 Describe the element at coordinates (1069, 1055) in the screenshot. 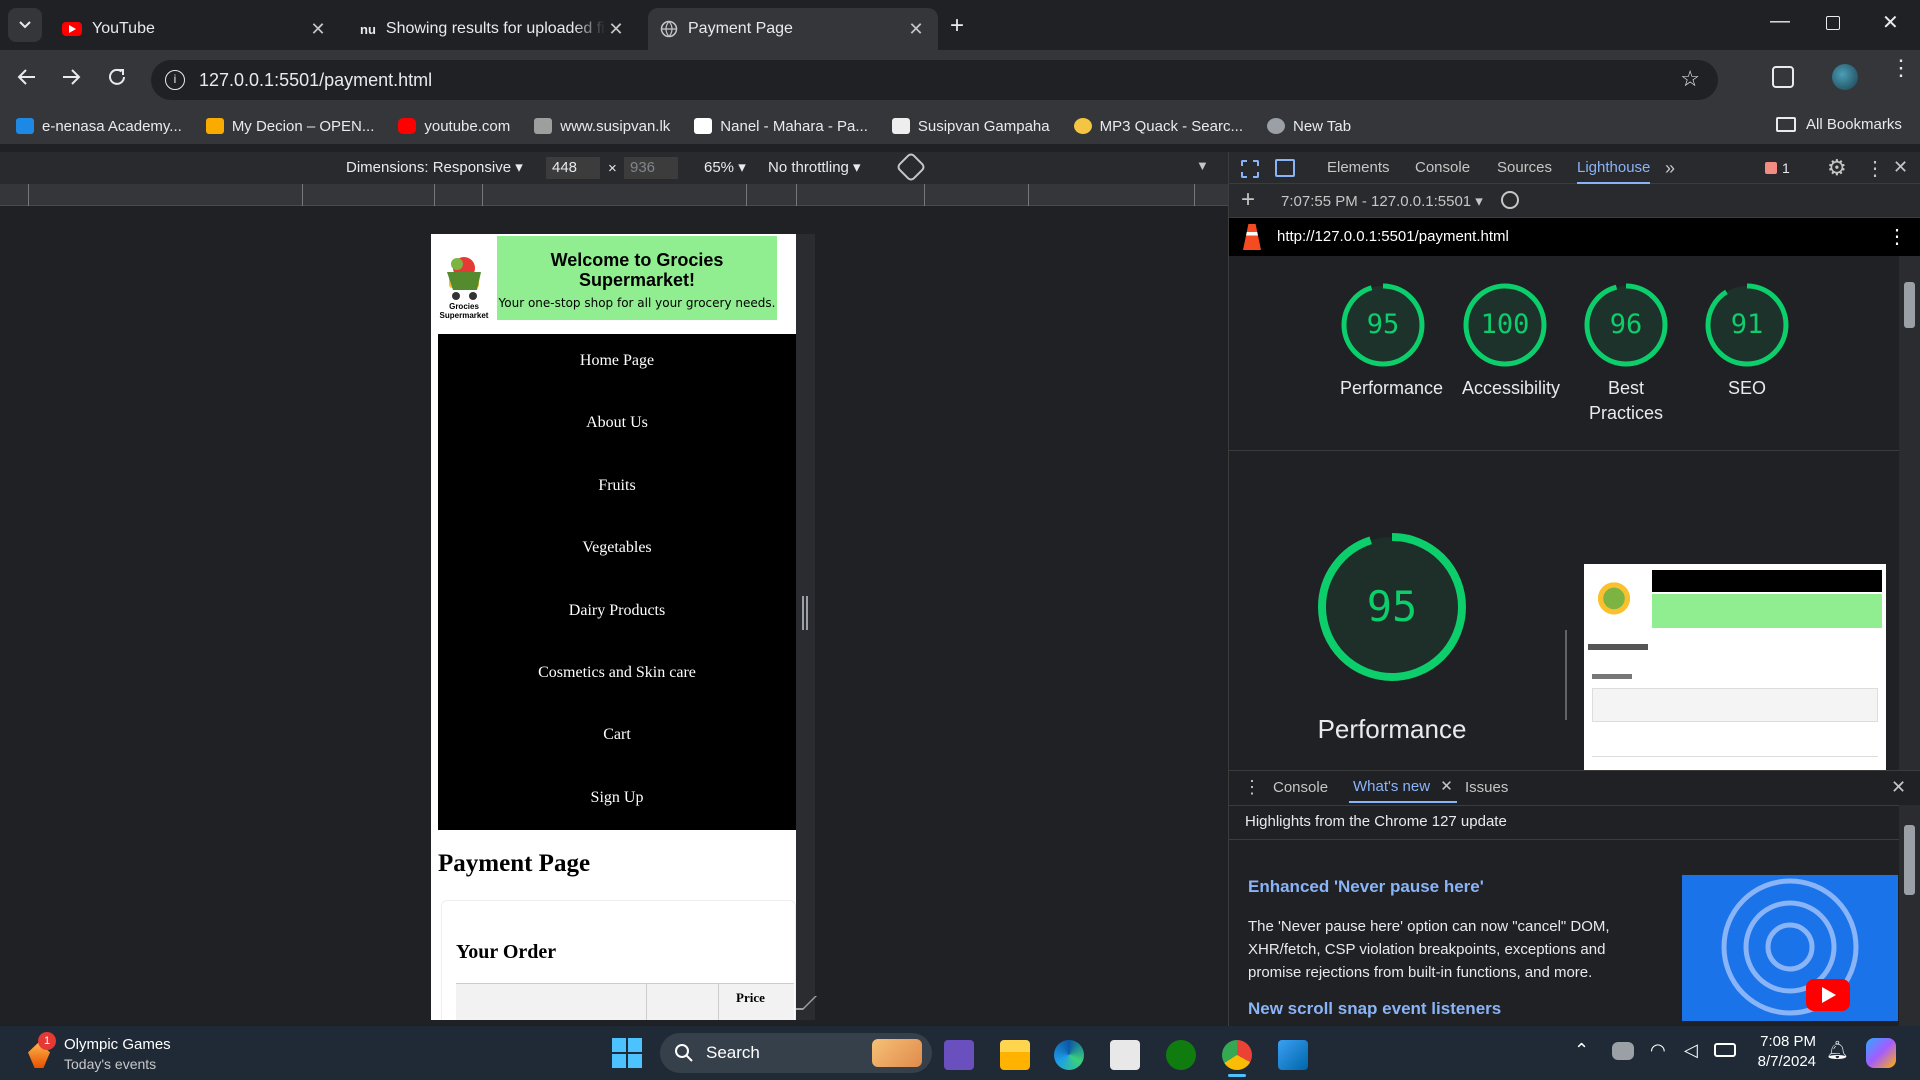

I see `edge-icon` at that location.